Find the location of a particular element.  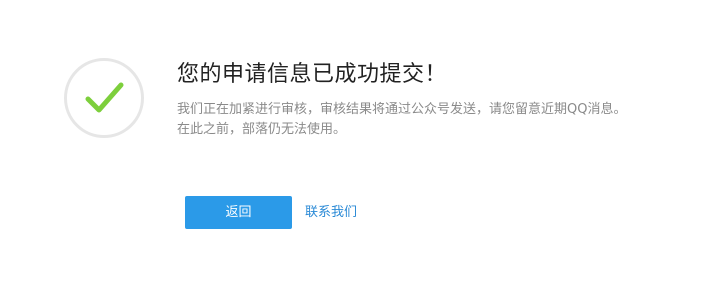

description-line-notice: 在此之前，部落仍无法使用。 is located at coordinates (262, 129).